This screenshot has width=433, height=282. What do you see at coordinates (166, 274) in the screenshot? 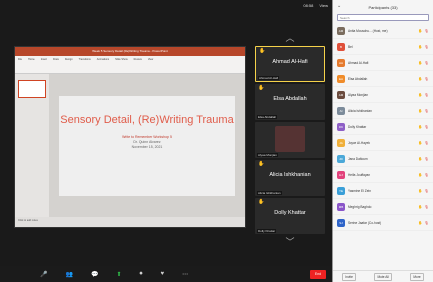
I see `meeting-toolbar: 🎤 👥 💬 ⬆ ⏺ ♥ ⋯` at bounding box center [166, 274].